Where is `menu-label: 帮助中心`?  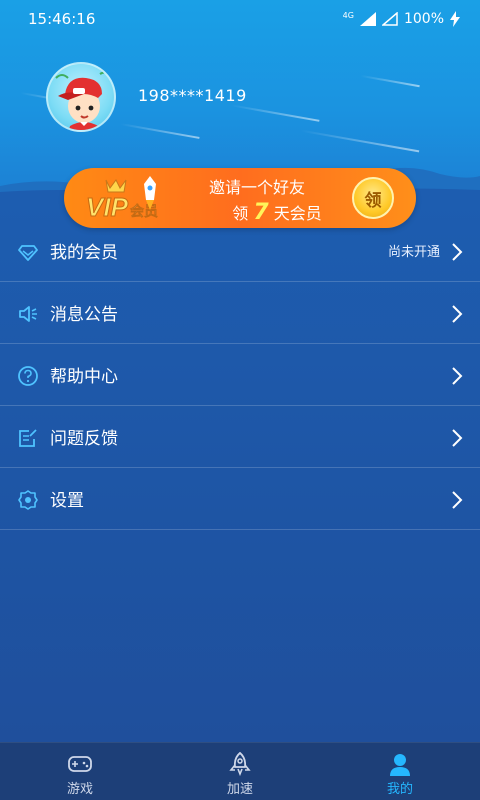
menu-label: 帮助中心 is located at coordinates (84, 377).